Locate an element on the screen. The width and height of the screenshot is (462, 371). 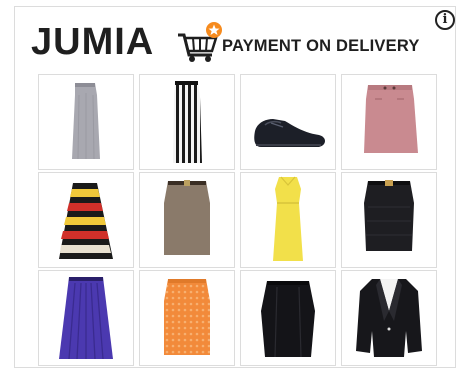
pink-pencil-skirt-icon is located at coordinates (391, 119).